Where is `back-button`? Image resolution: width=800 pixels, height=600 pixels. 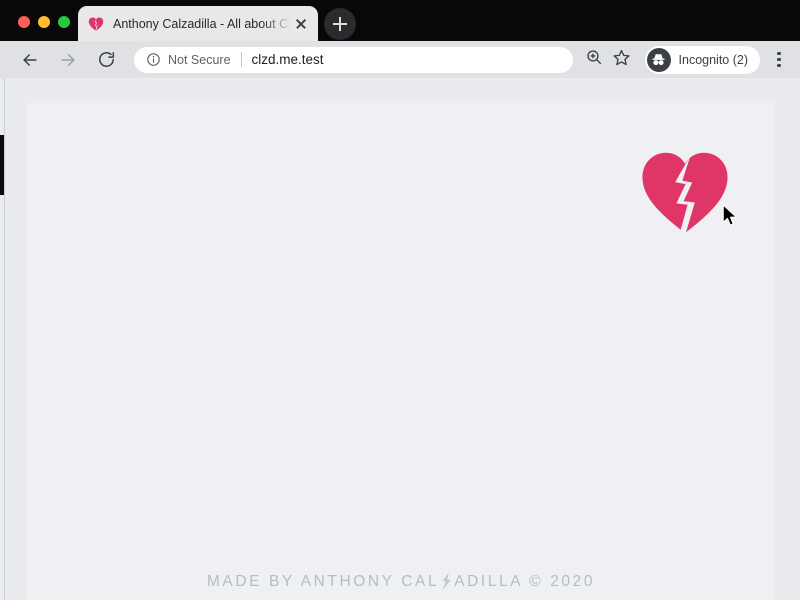 back-button is located at coordinates (30, 60).